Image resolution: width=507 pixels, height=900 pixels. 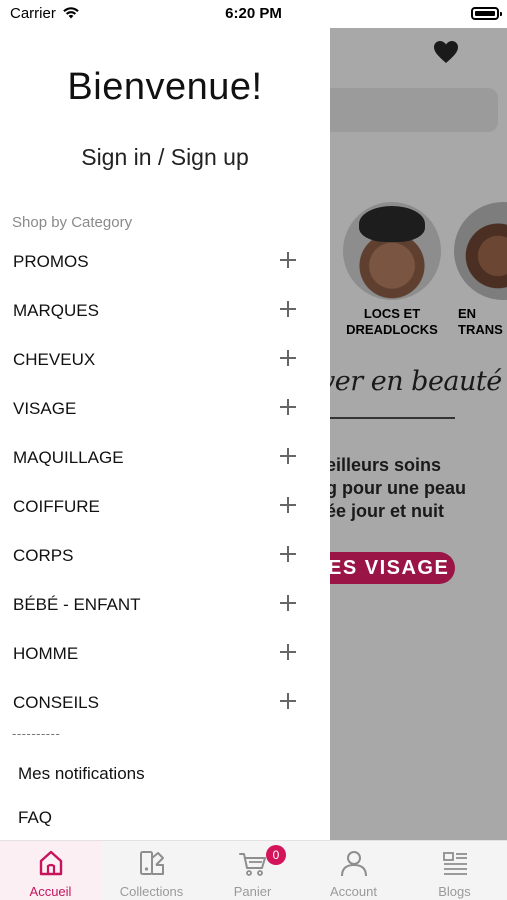 I want to click on tab-collections: Collections, so click(x=151, y=870).